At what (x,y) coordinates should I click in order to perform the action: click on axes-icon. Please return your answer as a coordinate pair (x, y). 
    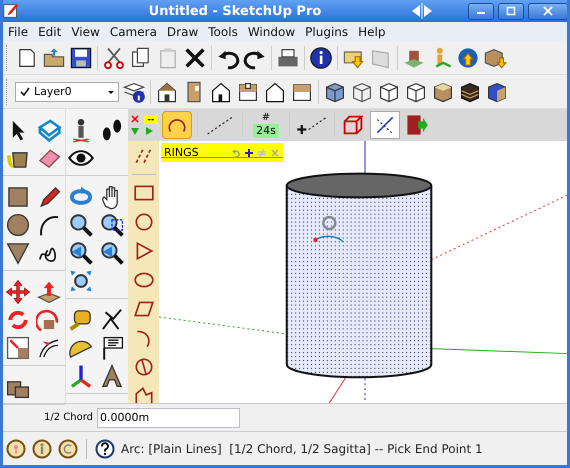
    Looking at the image, I should click on (81, 376).